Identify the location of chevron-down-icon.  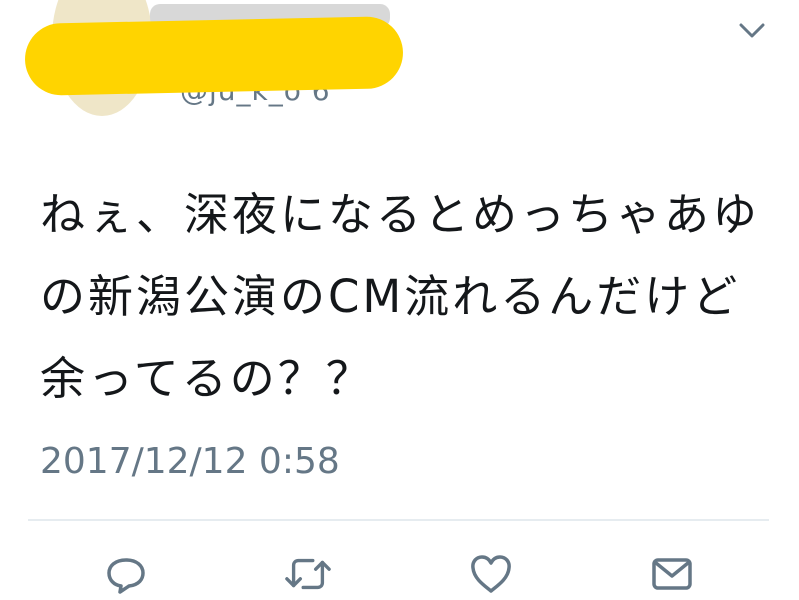
(752, 30).